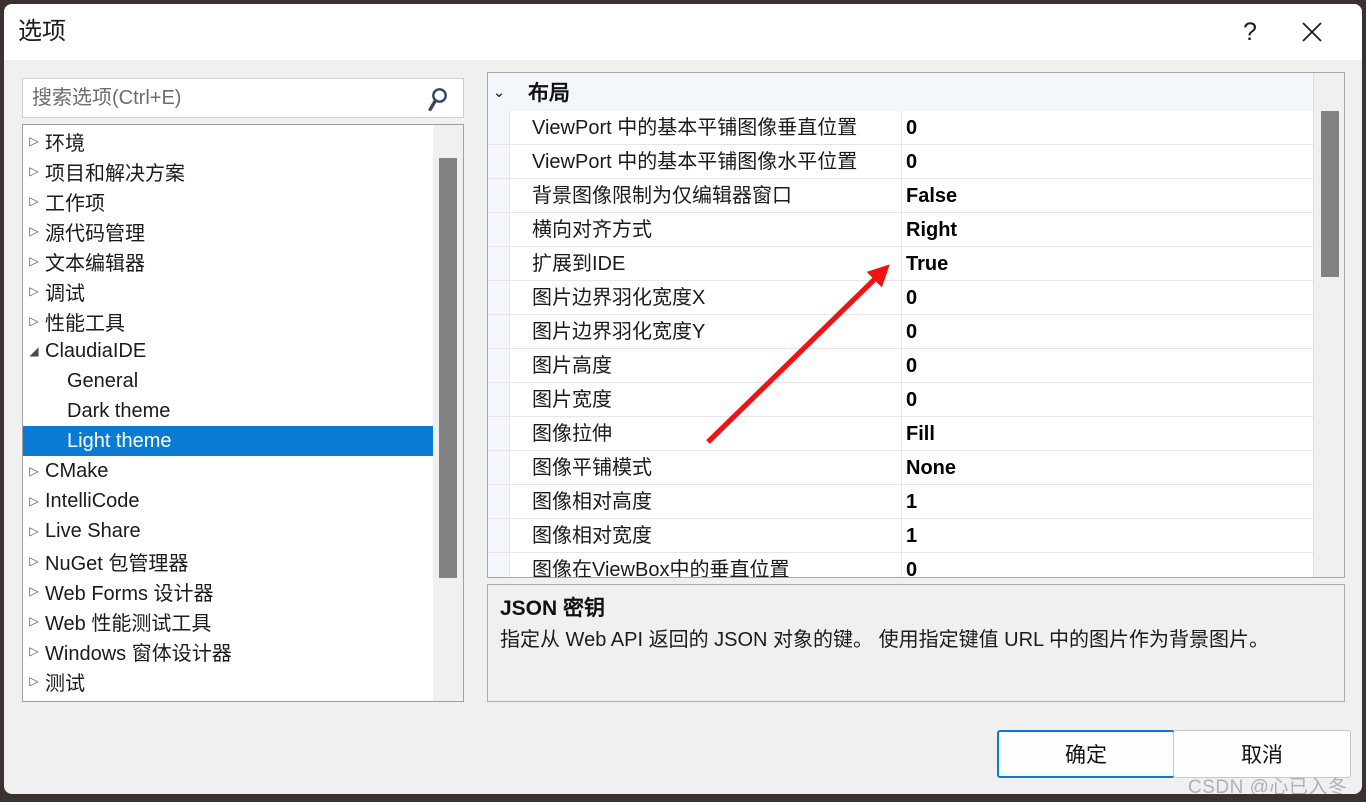 This screenshot has width=1366, height=802. Describe the element at coordinates (228, 321) in the screenshot. I see `sidebar-item-6: ▷ 性能工具` at that location.